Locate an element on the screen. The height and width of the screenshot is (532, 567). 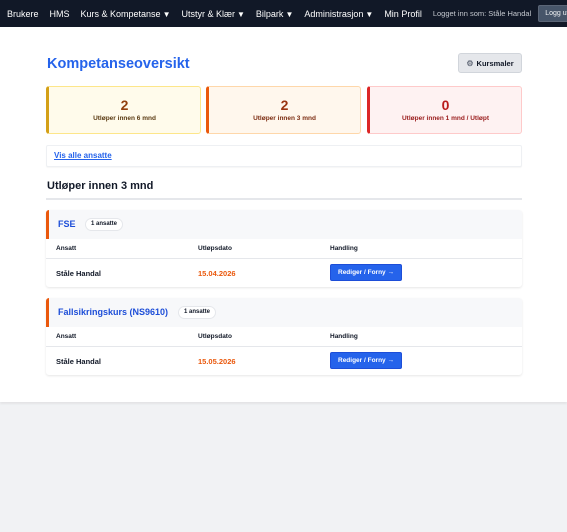
stat-card-3-months: 2 Utløper innen 3 mnd is located at coordinates (283, 110).